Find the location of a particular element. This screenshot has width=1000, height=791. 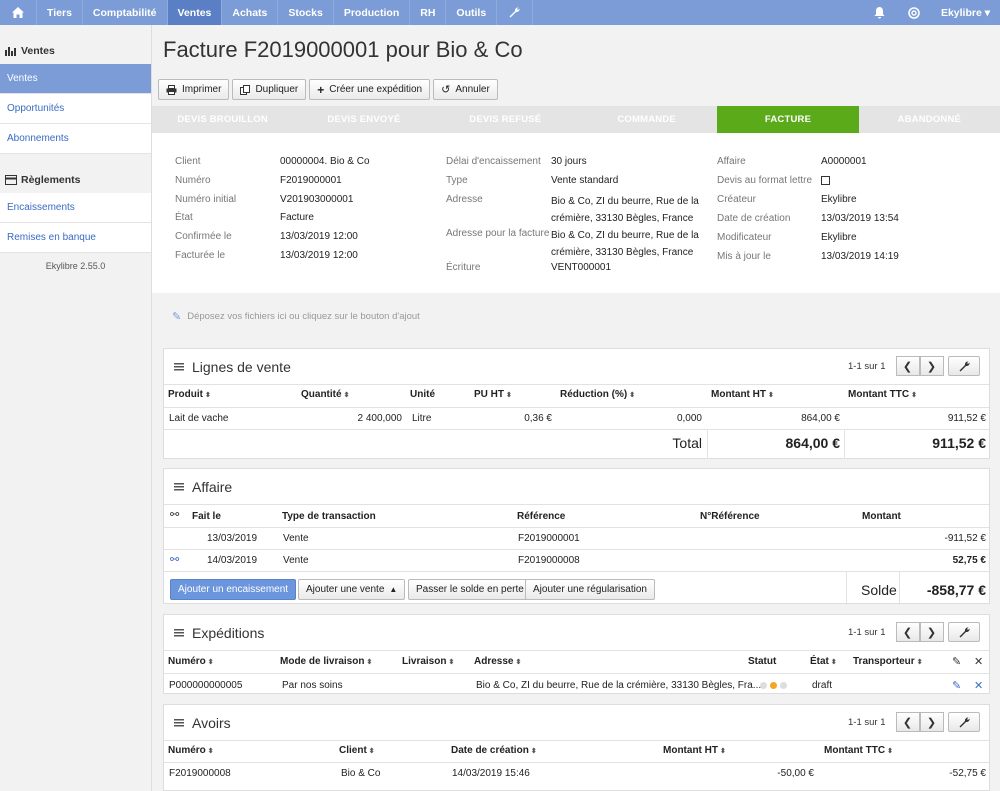

add-sale-label: Ajouter une vente is located at coordinates (345, 589).